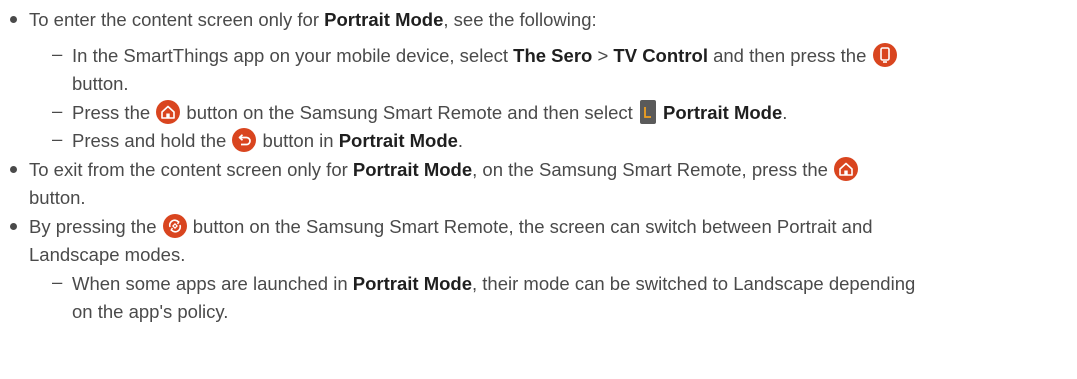 The image size is (1077, 379). Describe the element at coordinates (114, 112) in the screenshot. I see `text: Press the` at that location.